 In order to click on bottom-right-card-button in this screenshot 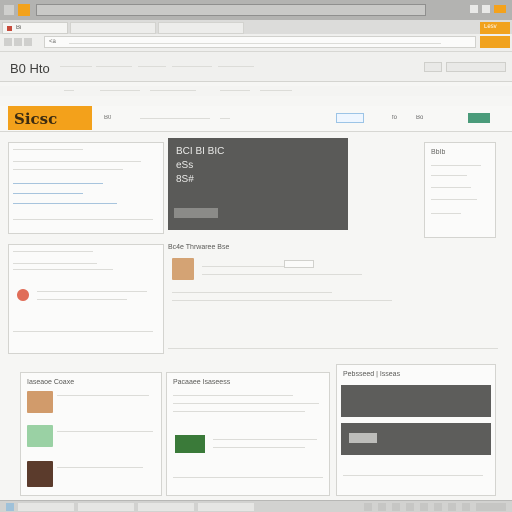, I will do `click(363, 438)`.